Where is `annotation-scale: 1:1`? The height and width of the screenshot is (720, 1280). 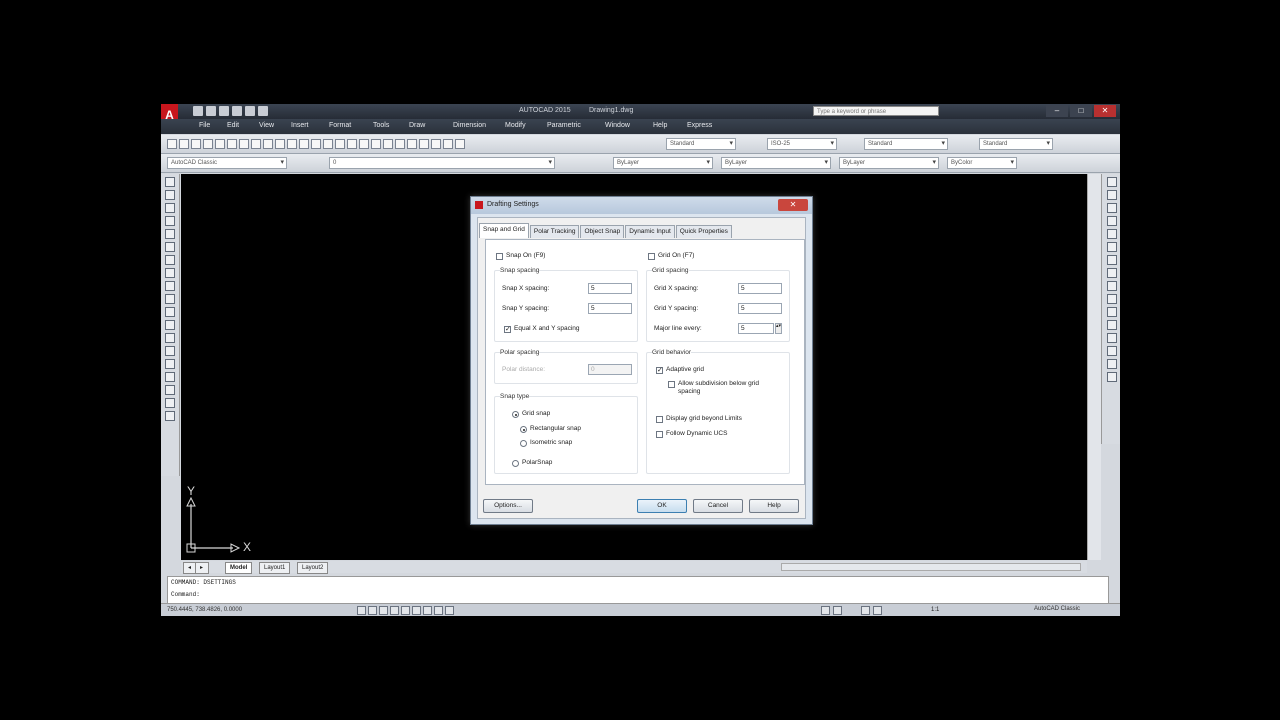
annotation-scale: 1:1 is located at coordinates (935, 610).